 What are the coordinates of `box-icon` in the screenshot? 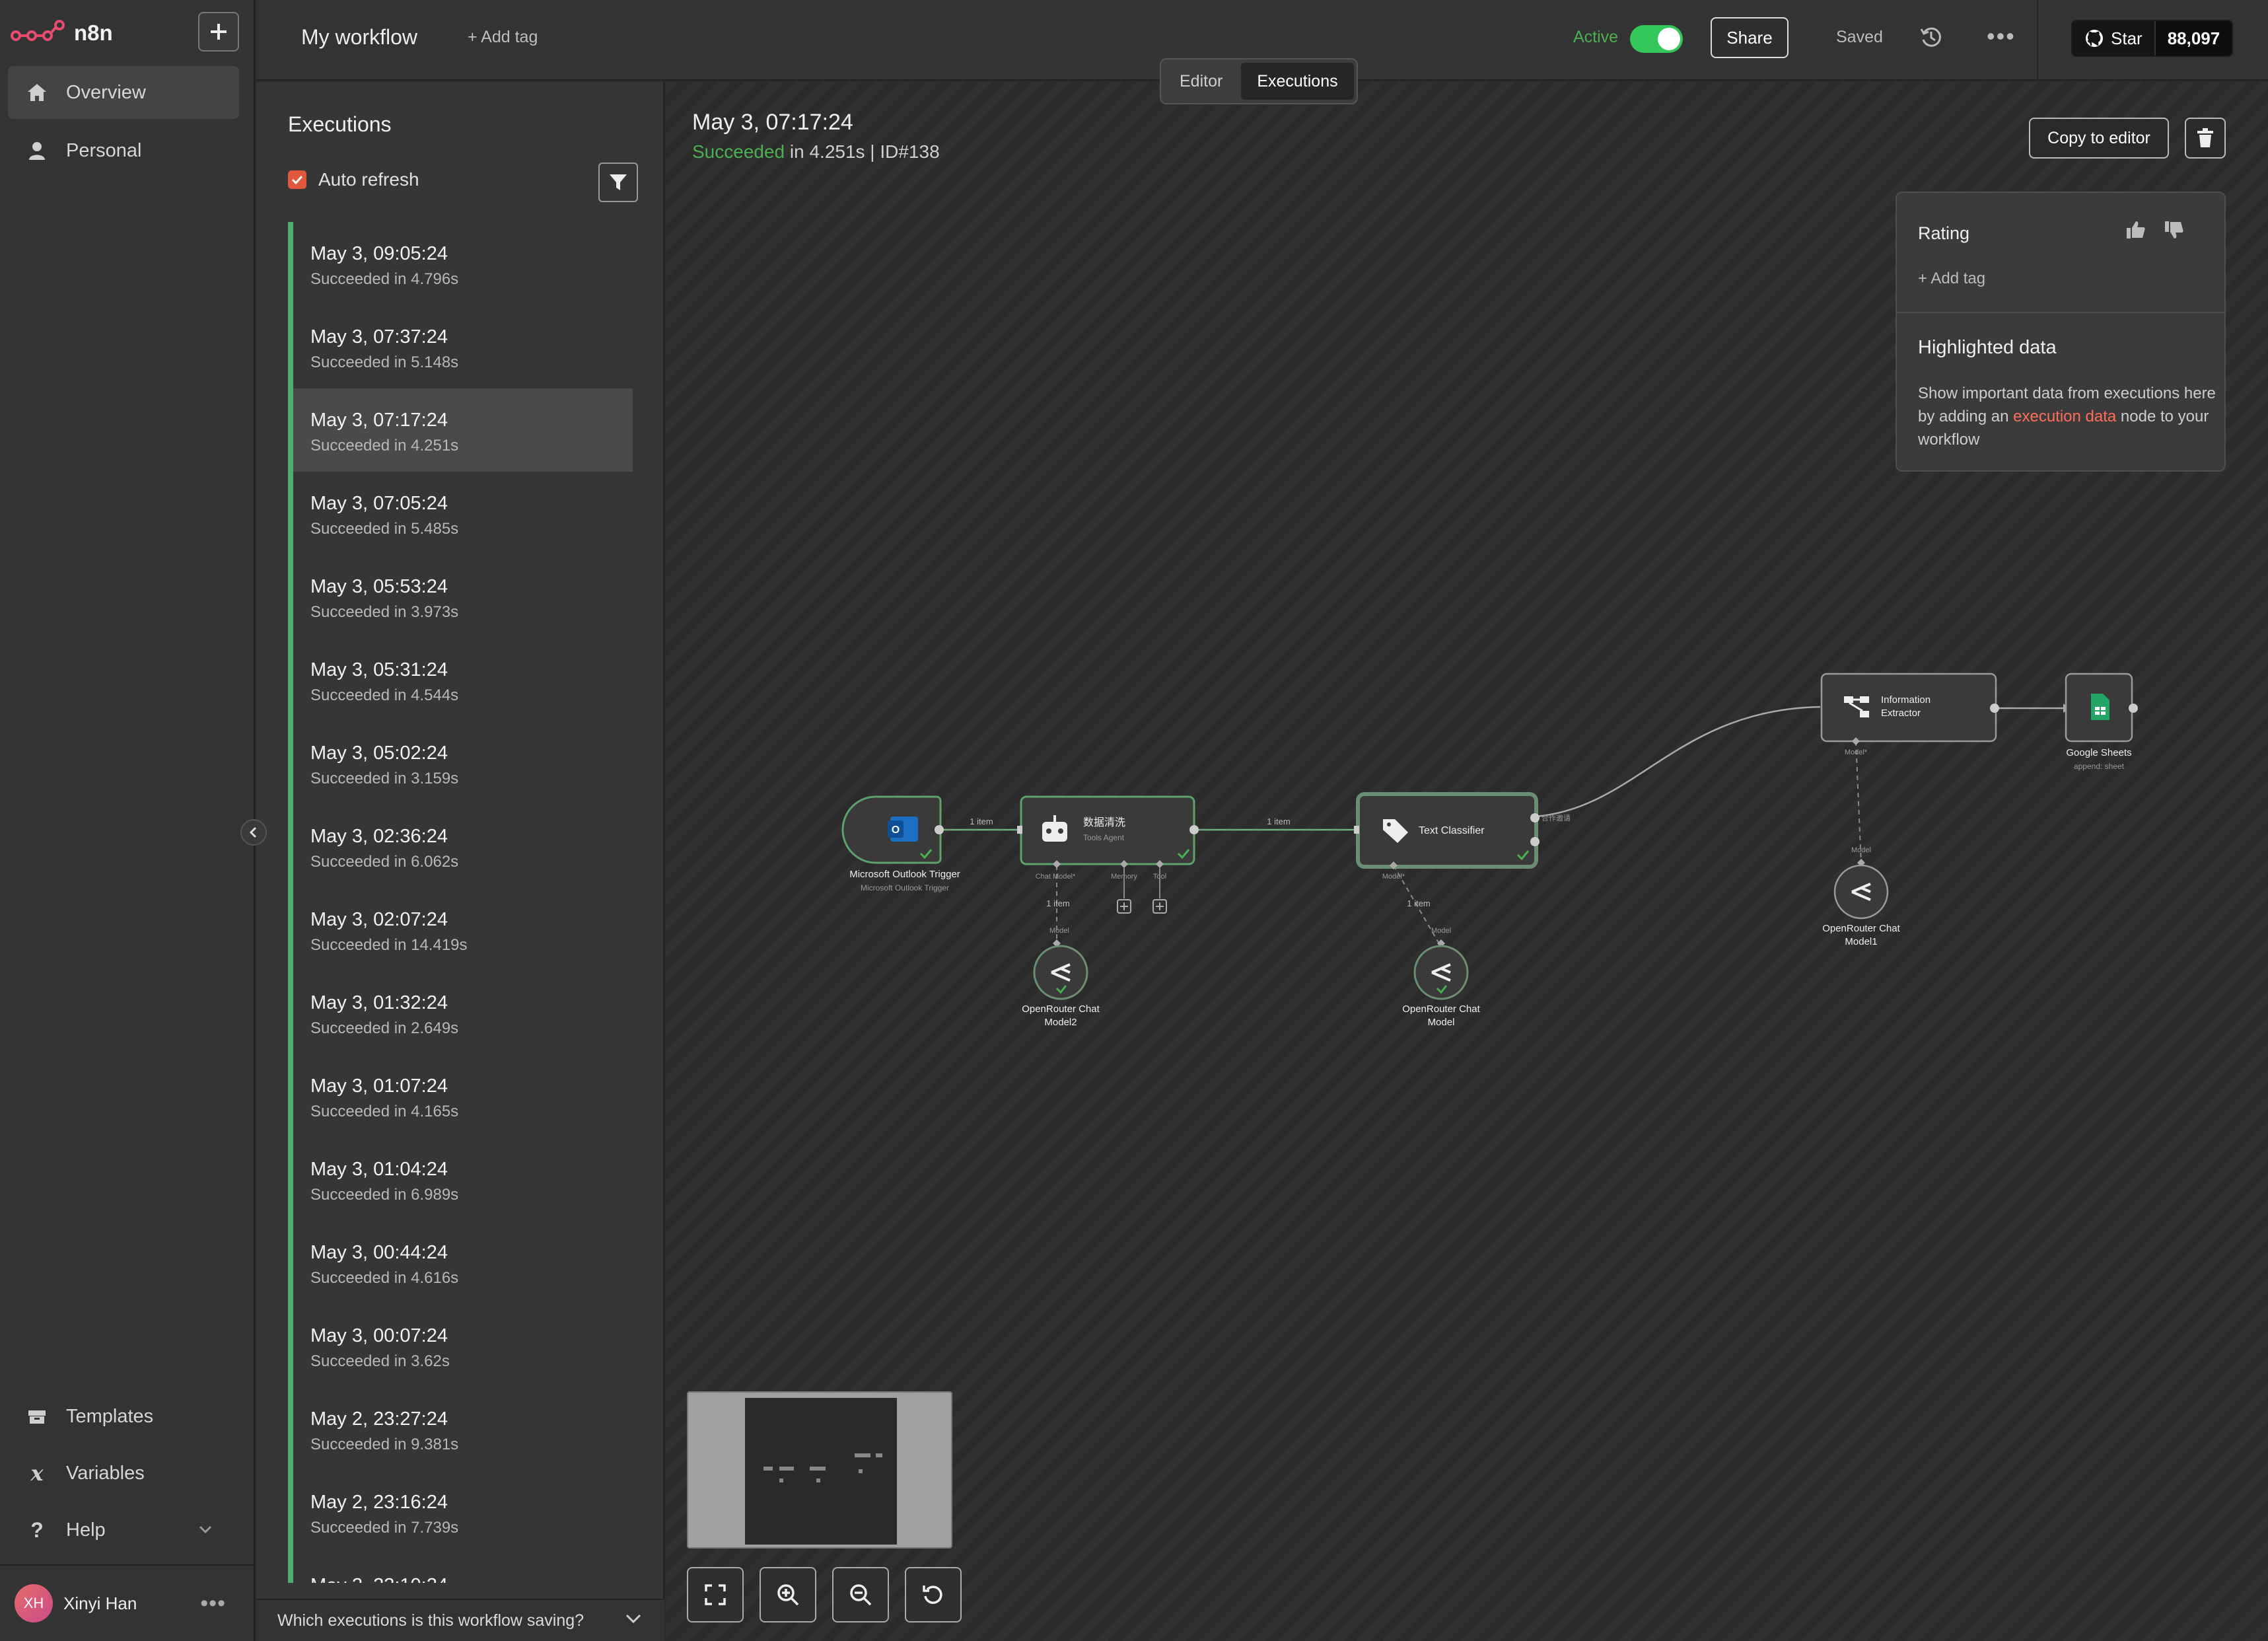 It's located at (37, 1416).